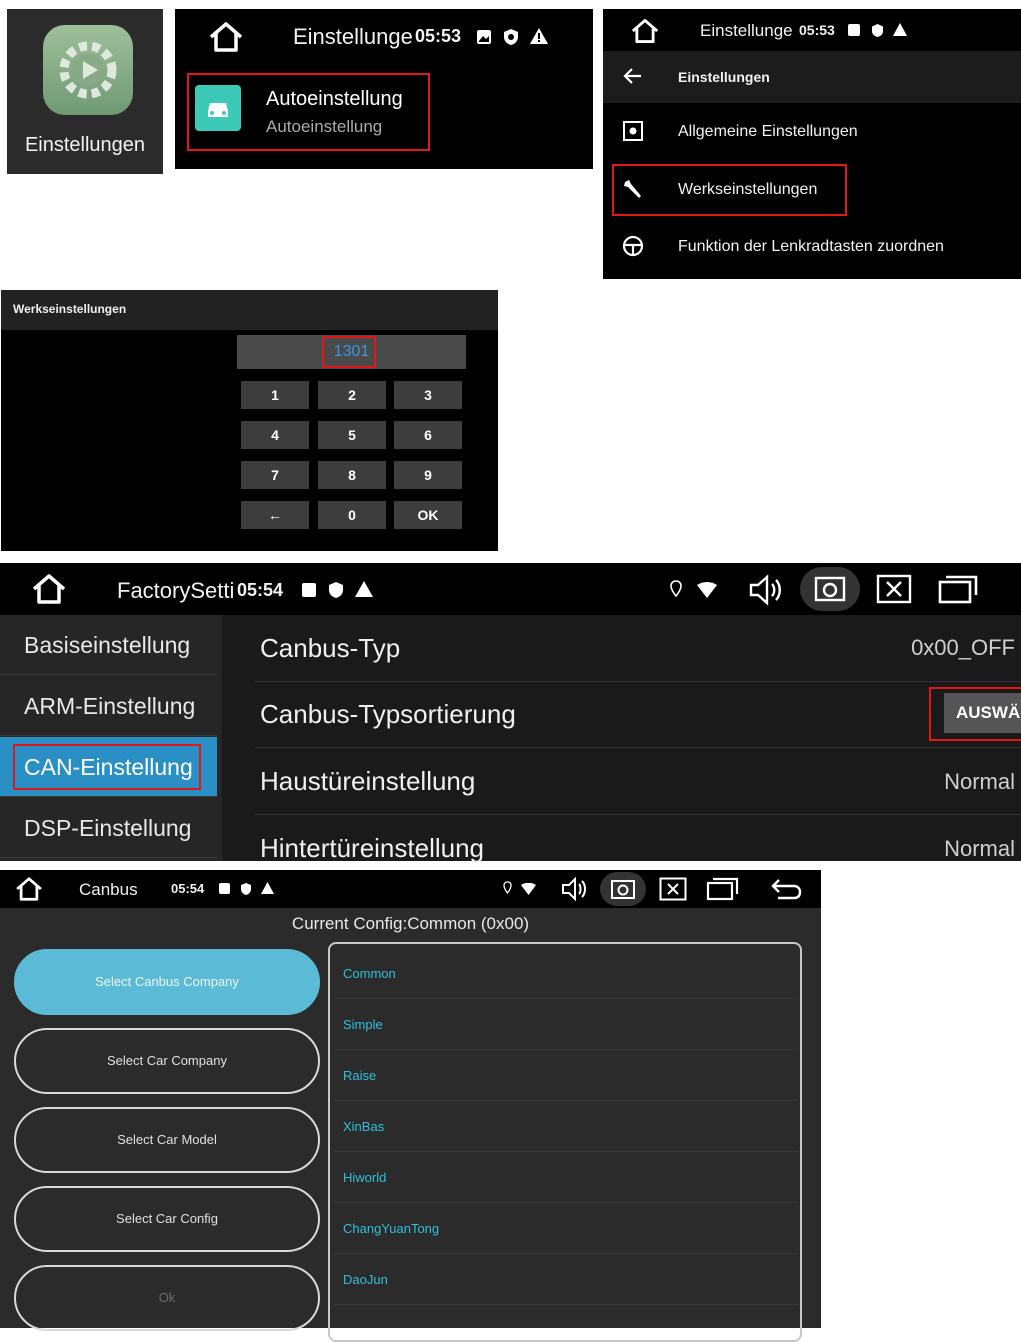  What do you see at coordinates (428, 515) in the screenshot?
I see `key-ok: OK` at bounding box center [428, 515].